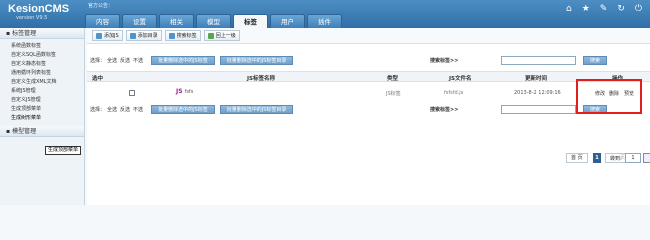 The width and height of the screenshot is (650, 240). Describe the element at coordinates (143, 35) in the screenshot. I see `add-dir-button: 添加目录` at that location.